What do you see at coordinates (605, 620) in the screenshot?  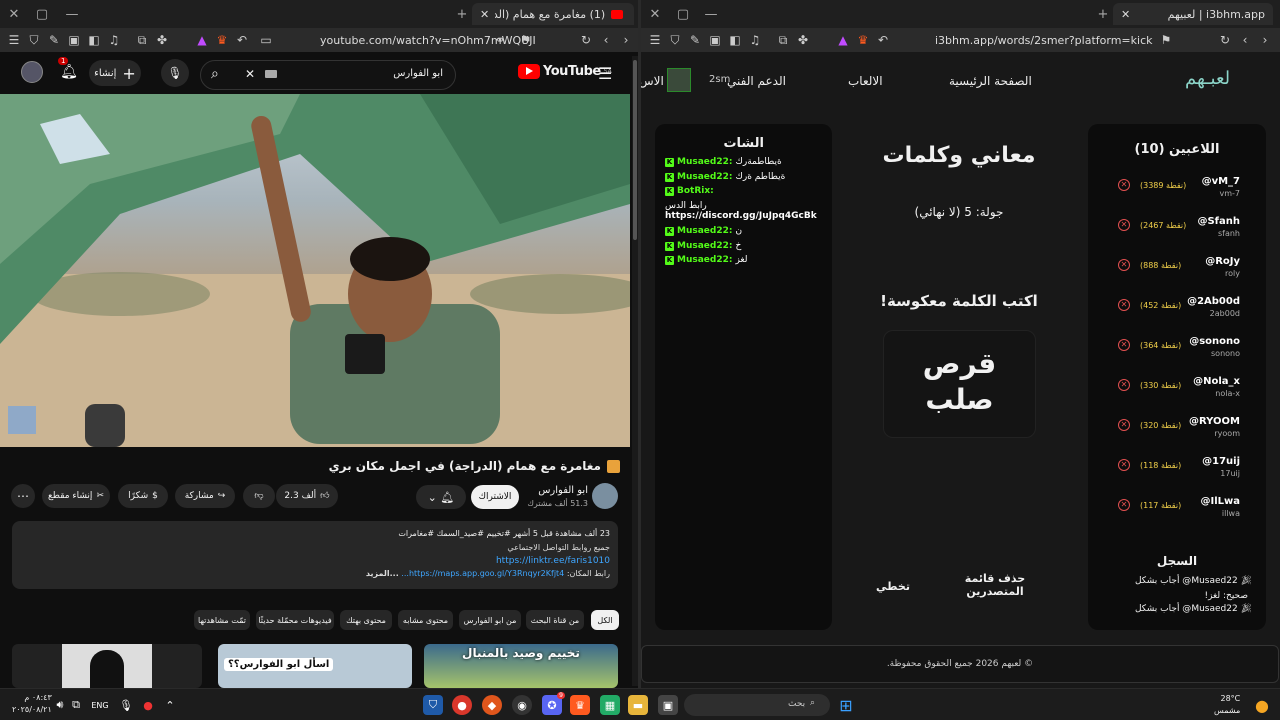 I see `chip-all: الكل` at bounding box center [605, 620].